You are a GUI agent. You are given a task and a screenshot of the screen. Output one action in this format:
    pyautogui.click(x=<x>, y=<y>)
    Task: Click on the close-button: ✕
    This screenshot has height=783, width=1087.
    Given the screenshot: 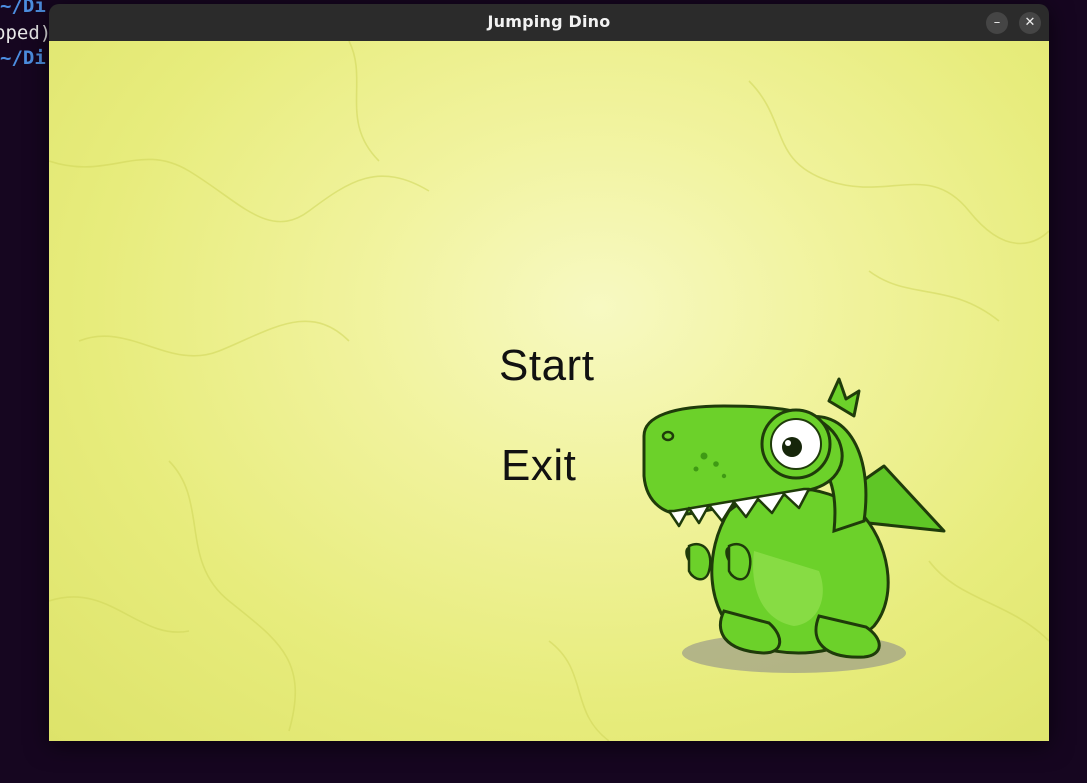 What is the action you would take?
    pyautogui.click(x=1030, y=23)
    